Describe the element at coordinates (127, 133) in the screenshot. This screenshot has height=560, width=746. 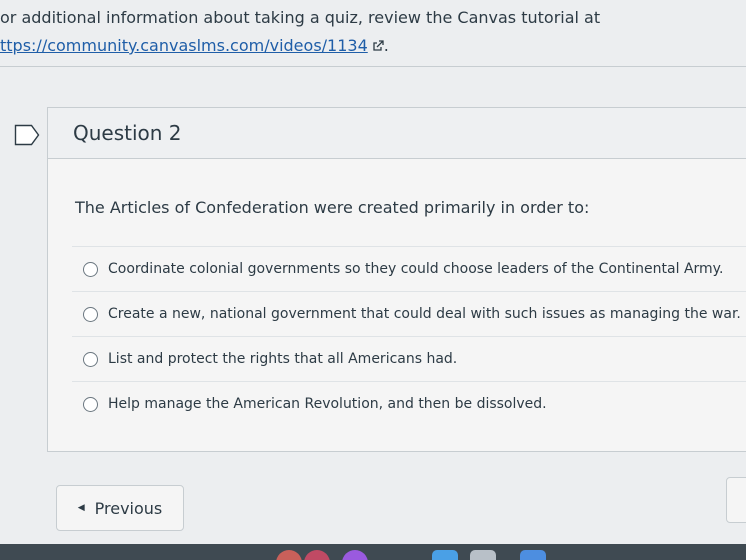
I see `question-title: Question 2` at that location.